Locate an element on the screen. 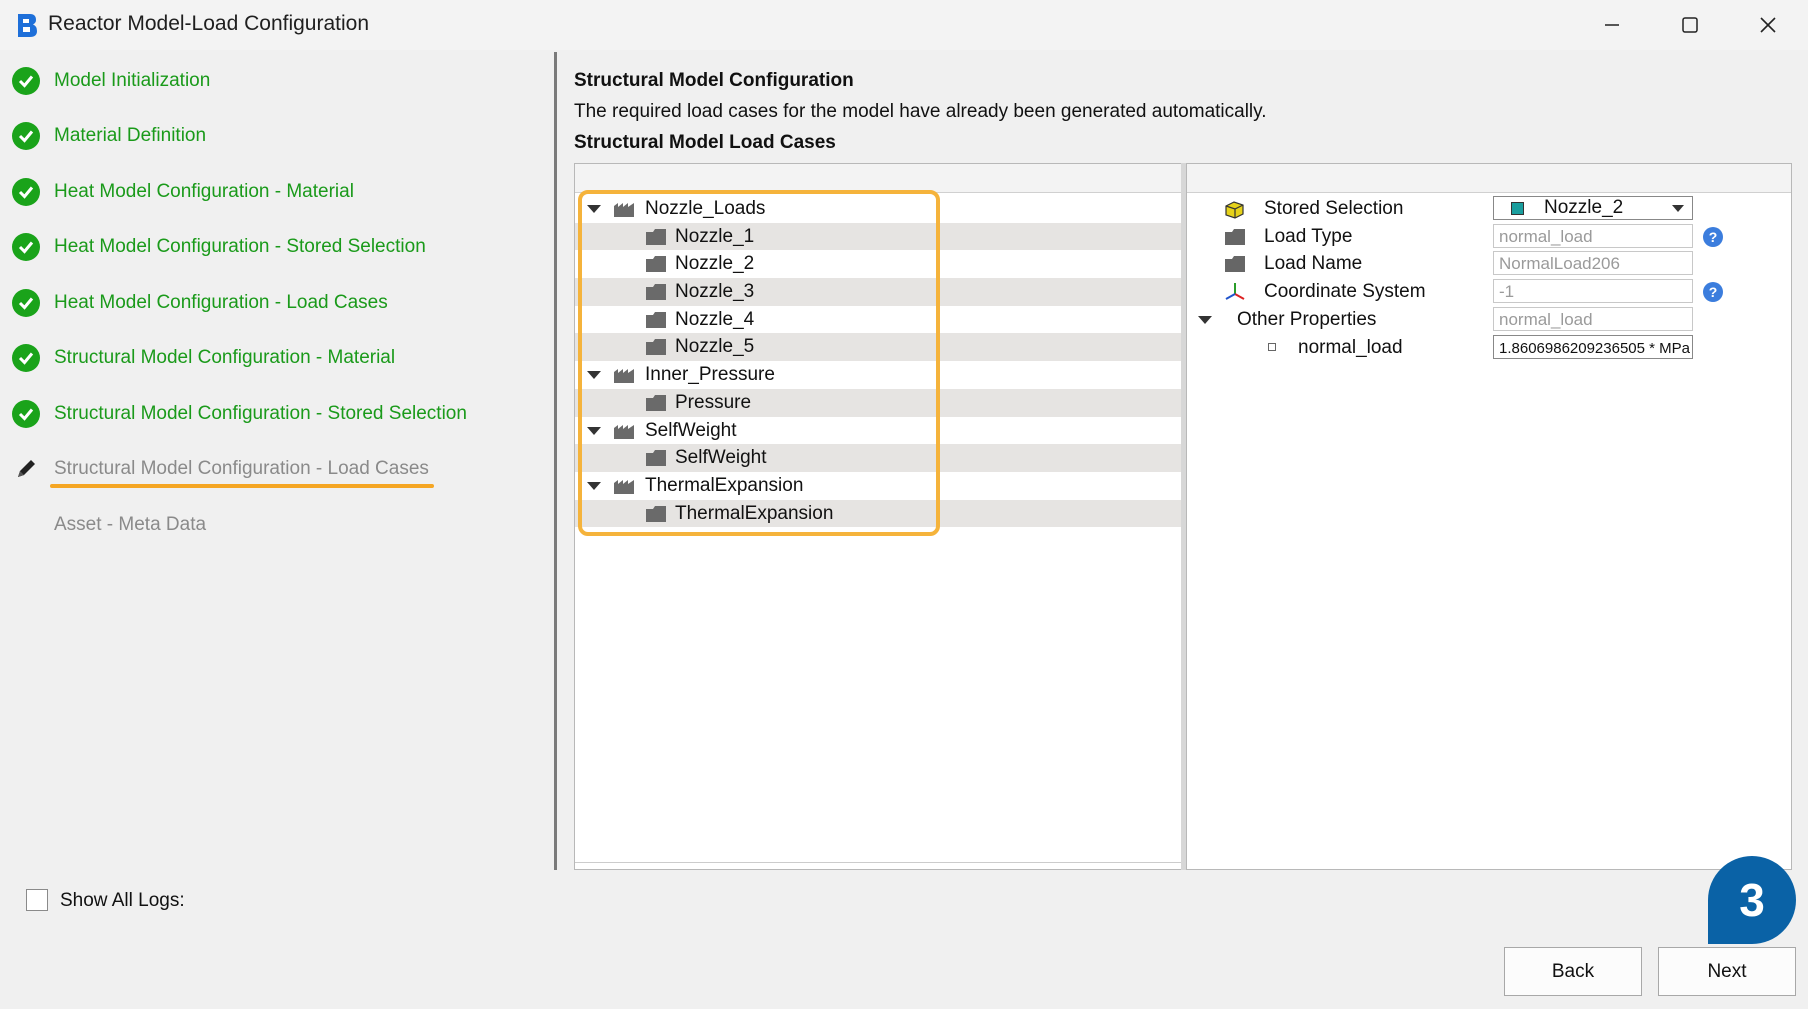 This screenshot has width=1808, height=1009. step-model-initialization: Model Initialization is located at coordinates (111, 81).